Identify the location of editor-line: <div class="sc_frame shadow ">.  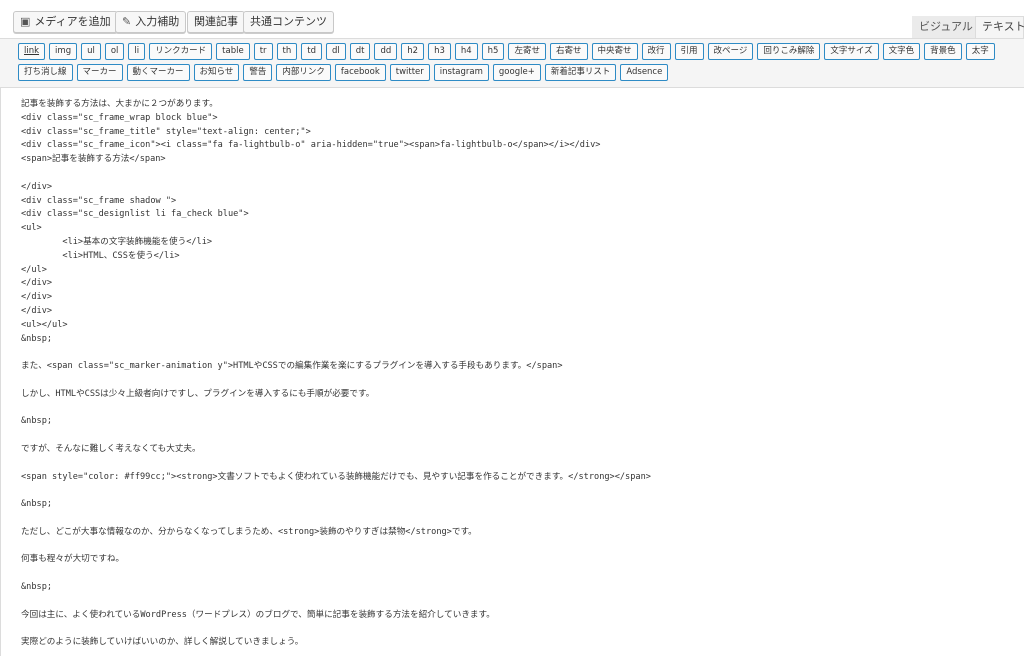
(99, 200).